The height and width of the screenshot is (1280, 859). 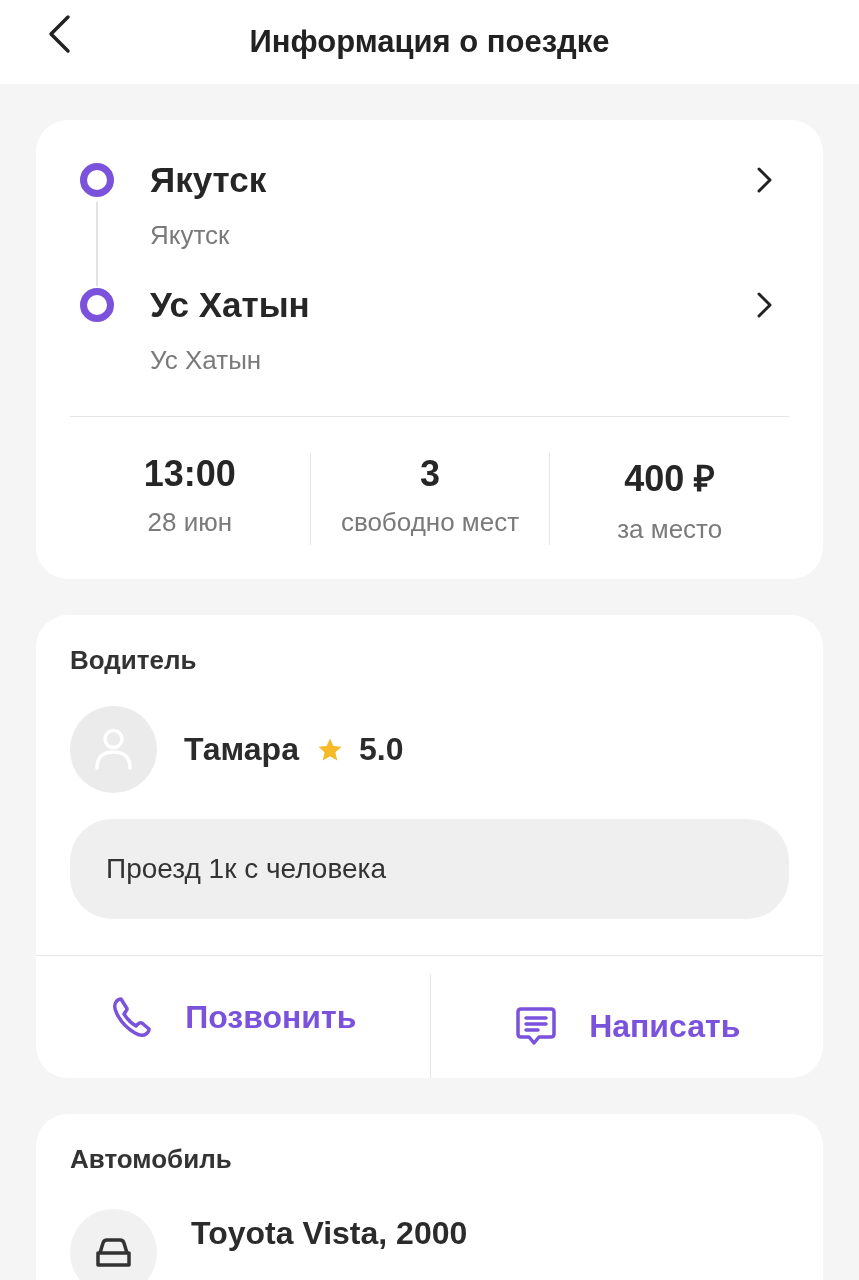 What do you see at coordinates (189, 474) in the screenshot?
I see `stat-value: 13:00` at bounding box center [189, 474].